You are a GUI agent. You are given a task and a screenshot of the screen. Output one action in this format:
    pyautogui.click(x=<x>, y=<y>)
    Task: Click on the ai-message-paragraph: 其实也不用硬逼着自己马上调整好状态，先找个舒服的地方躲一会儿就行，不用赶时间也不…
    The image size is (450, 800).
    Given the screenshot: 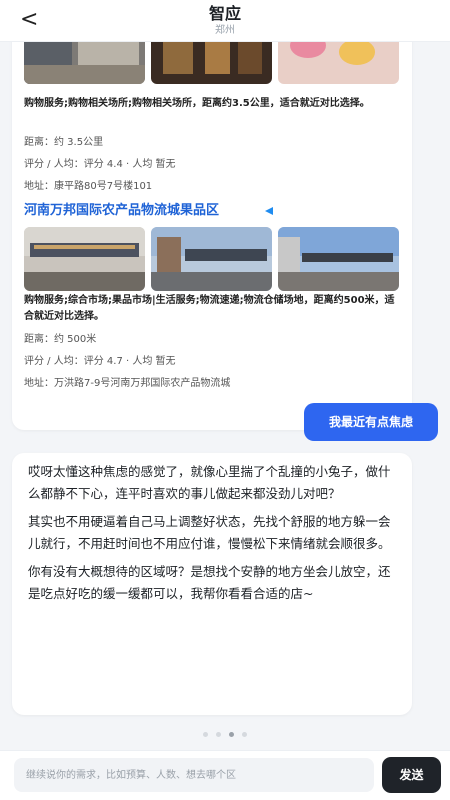 What is the action you would take?
    pyautogui.click(x=209, y=532)
    